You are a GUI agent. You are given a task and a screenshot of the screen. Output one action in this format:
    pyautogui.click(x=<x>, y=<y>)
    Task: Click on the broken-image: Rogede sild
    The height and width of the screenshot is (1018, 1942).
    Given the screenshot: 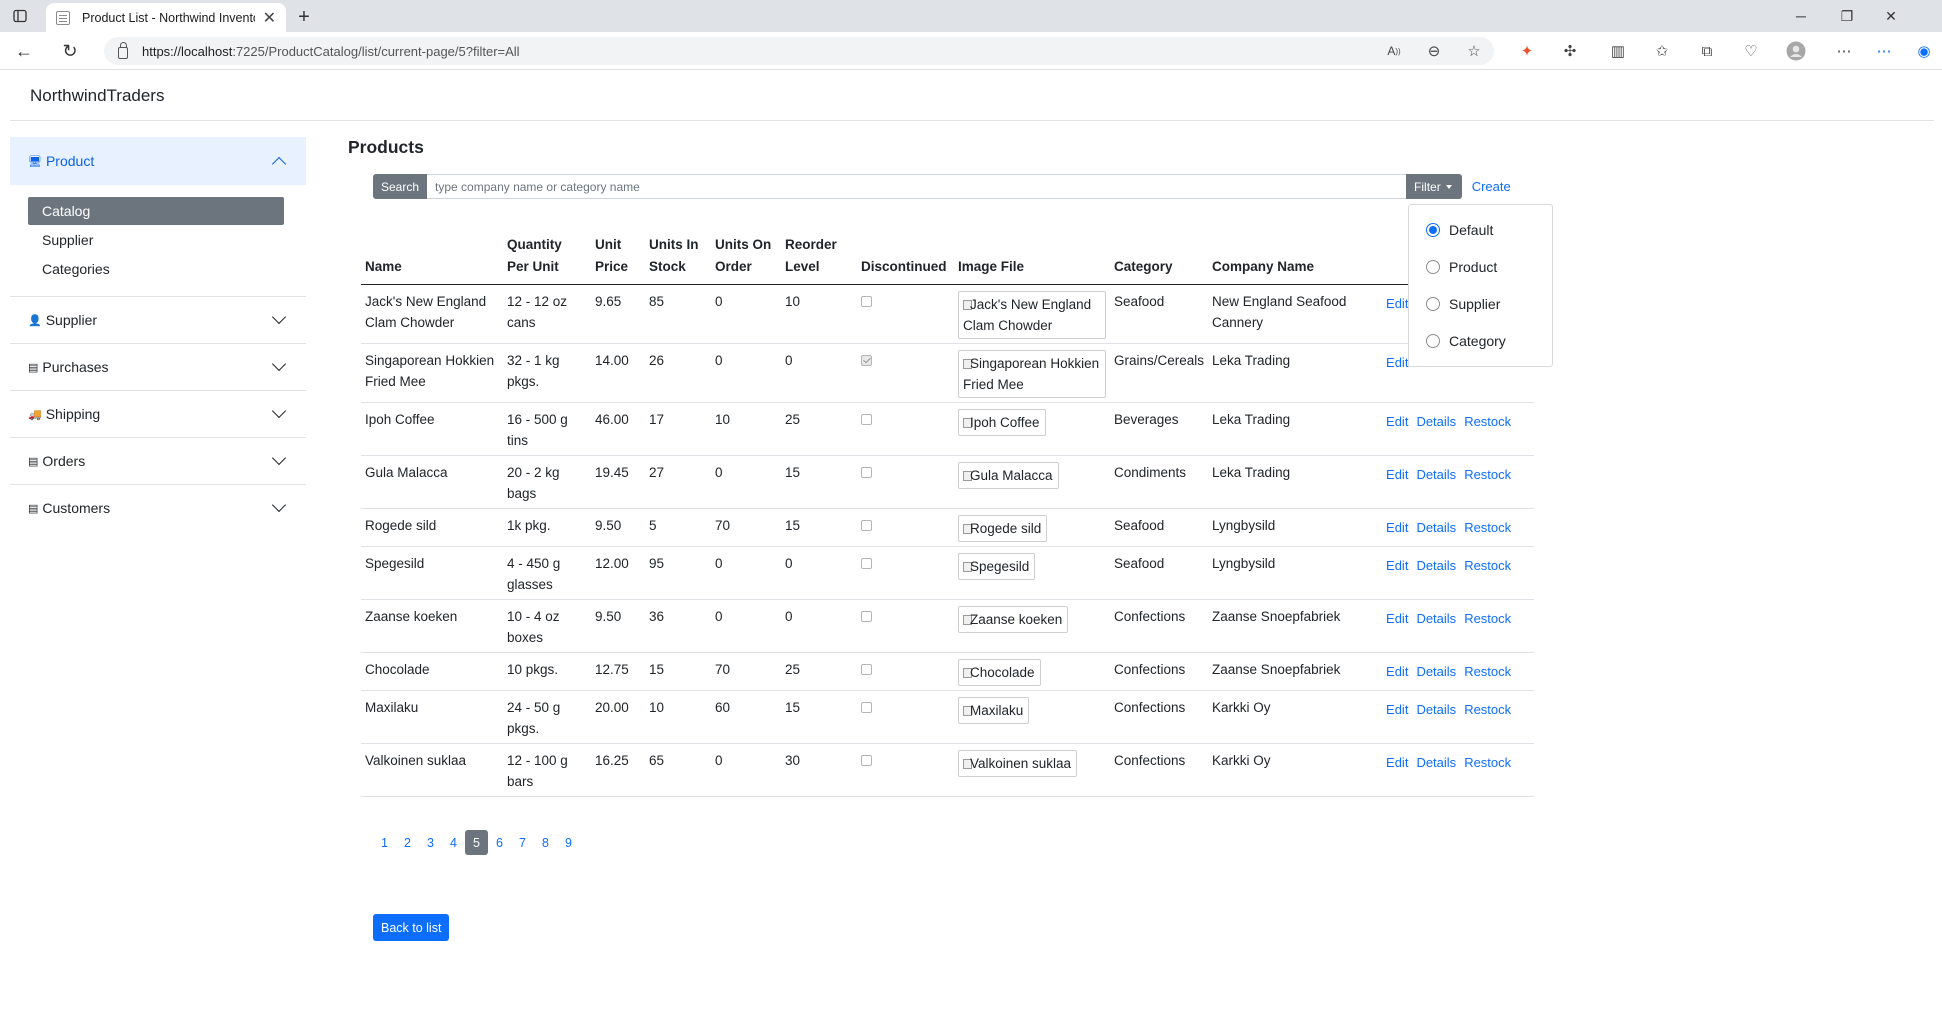 What is the action you would take?
    pyautogui.click(x=1003, y=528)
    